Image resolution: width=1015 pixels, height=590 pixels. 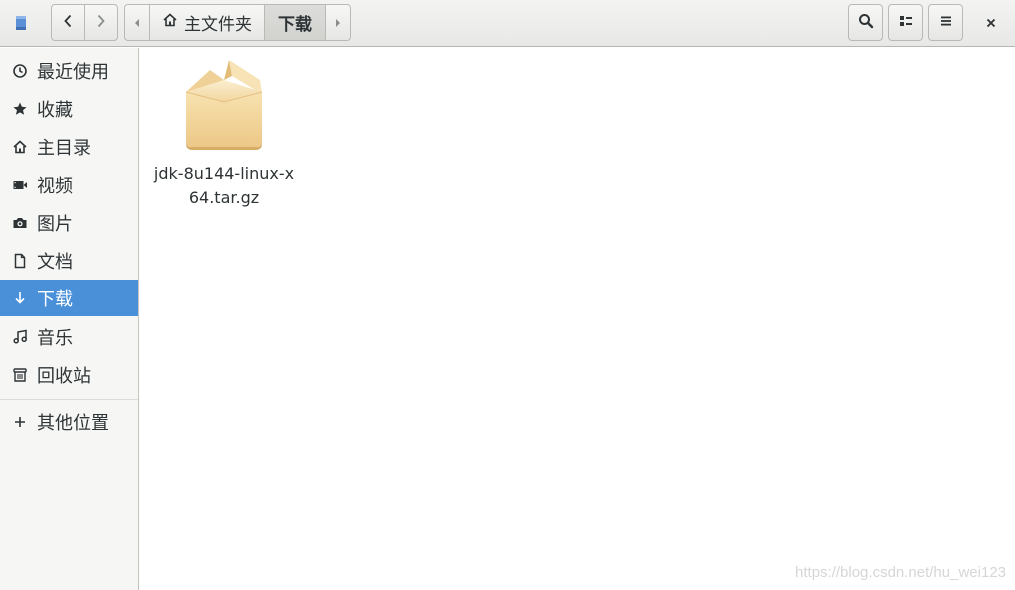 What do you see at coordinates (20, 375) in the screenshot?
I see `trash-icon` at bounding box center [20, 375].